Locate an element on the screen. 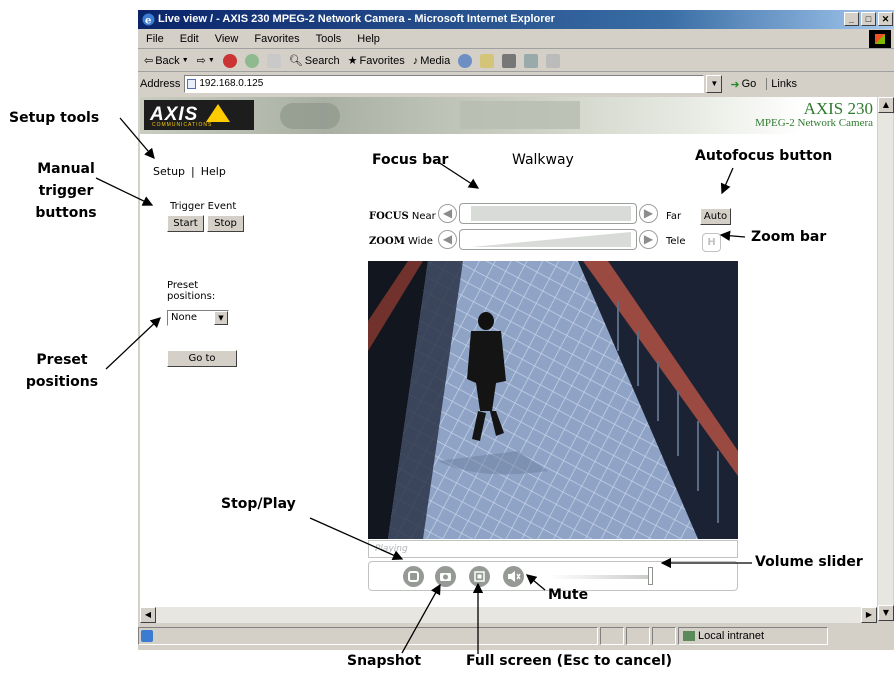  menu-edit: Edit is located at coordinates (189, 39).